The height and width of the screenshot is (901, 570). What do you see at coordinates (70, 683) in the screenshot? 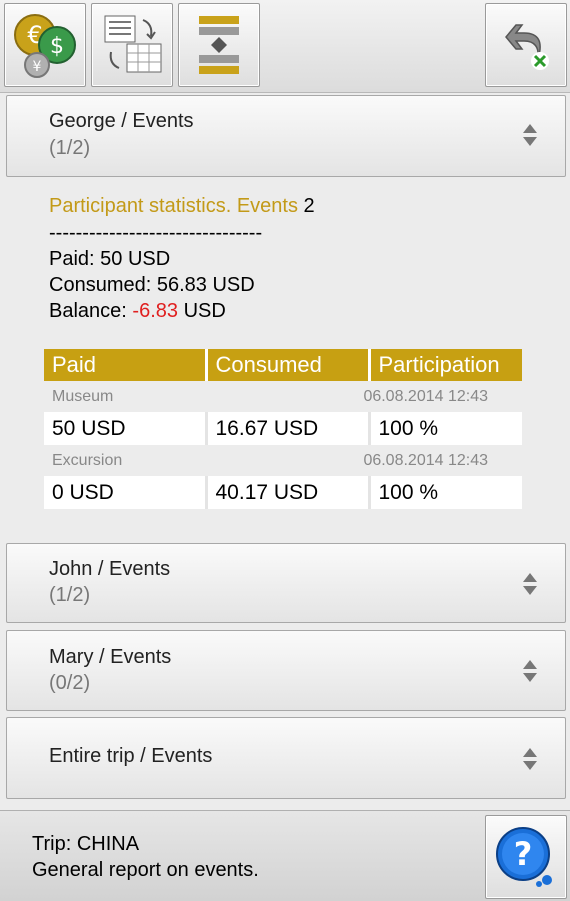
I see `section-count: (0/2)` at bounding box center [70, 683].